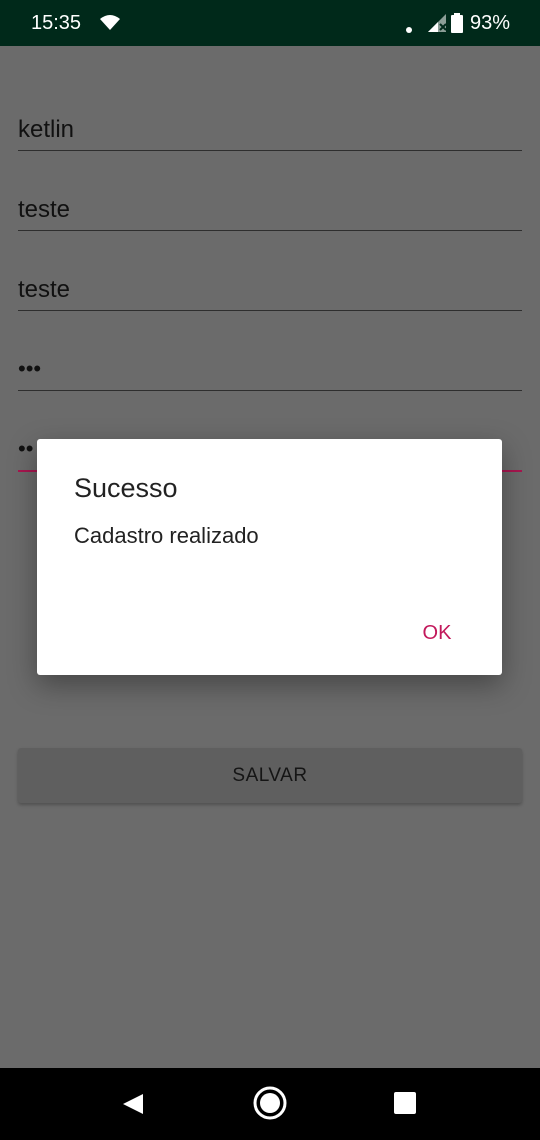 The height and width of the screenshot is (1140, 540). I want to click on username-input: teste, so click(270, 210).